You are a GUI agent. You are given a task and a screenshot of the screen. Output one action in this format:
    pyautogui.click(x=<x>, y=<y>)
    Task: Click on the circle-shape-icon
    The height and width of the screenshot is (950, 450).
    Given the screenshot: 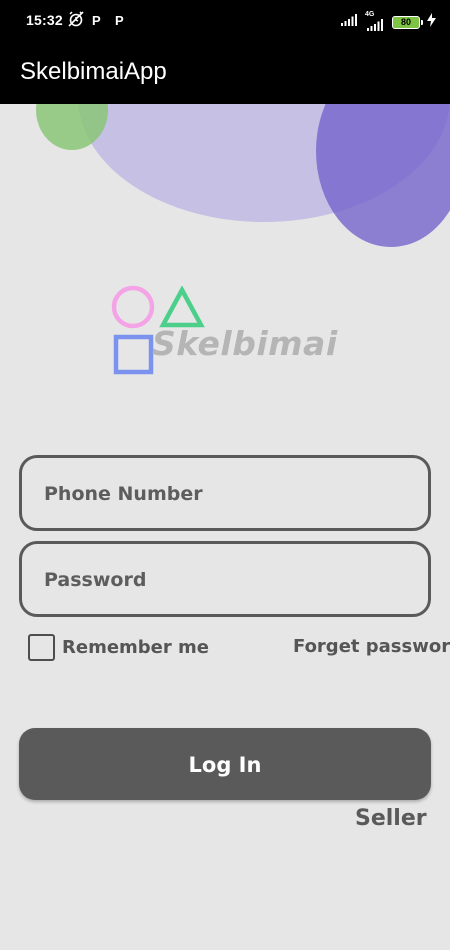 What is the action you would take?
    pyautogui.click(x=134, y=310)
    